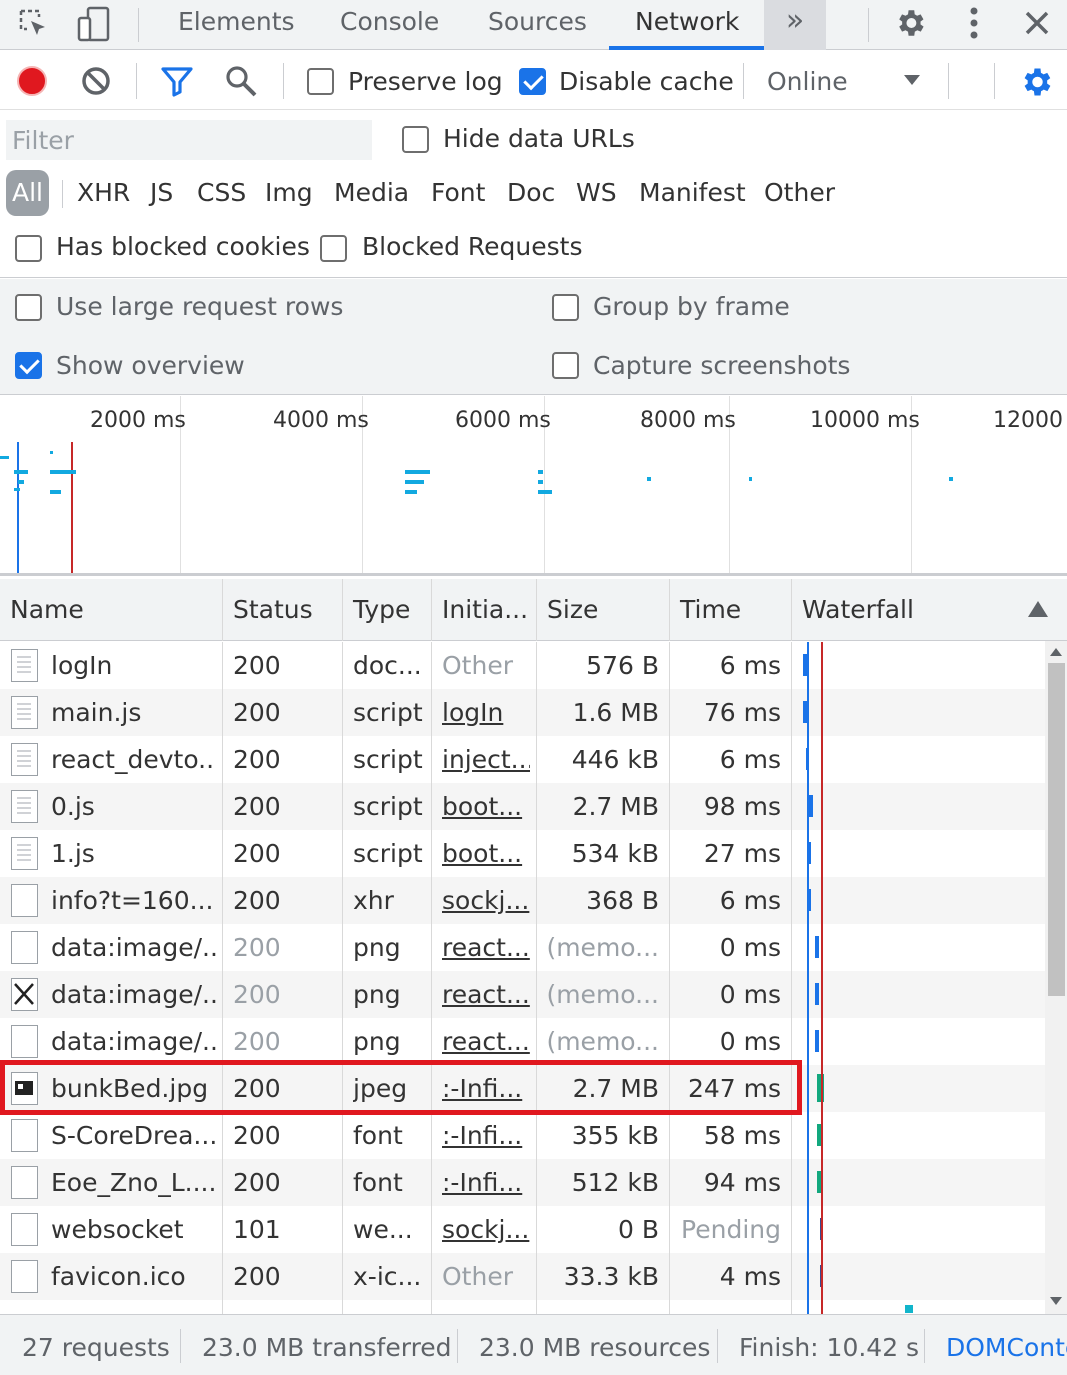 The image size is (1067, 1375). What do you see at coordinates (96, 1347) in the screenshot?
I see `request-count: 27 requests` at bounding box center [96, 1347].